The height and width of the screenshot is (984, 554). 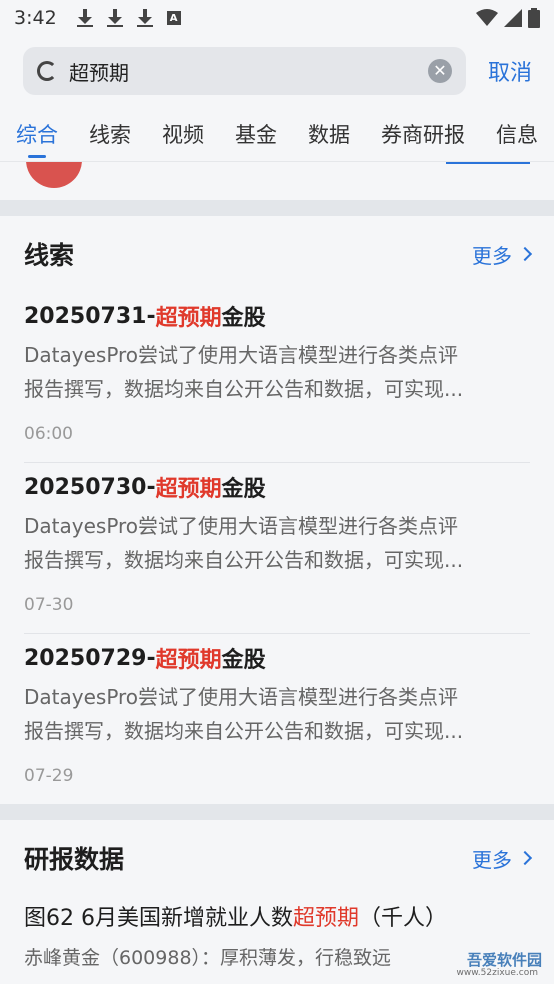 I want to click on battery-icon, so click(x=534, y=18).